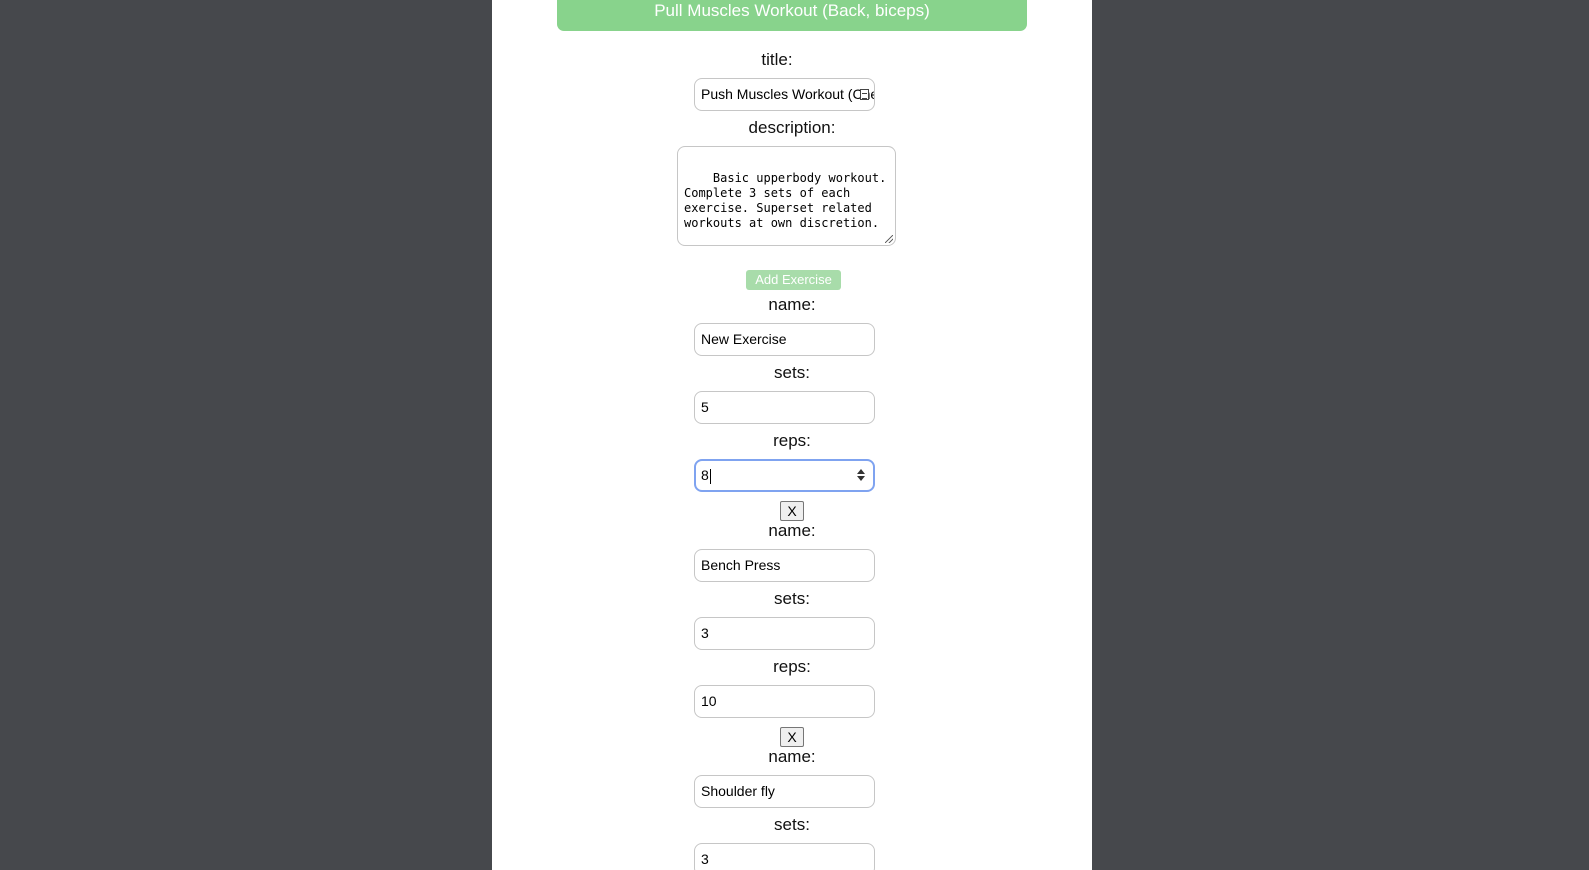  I want to click on add-exercise-button: Add Exercise, so click(793, 280).